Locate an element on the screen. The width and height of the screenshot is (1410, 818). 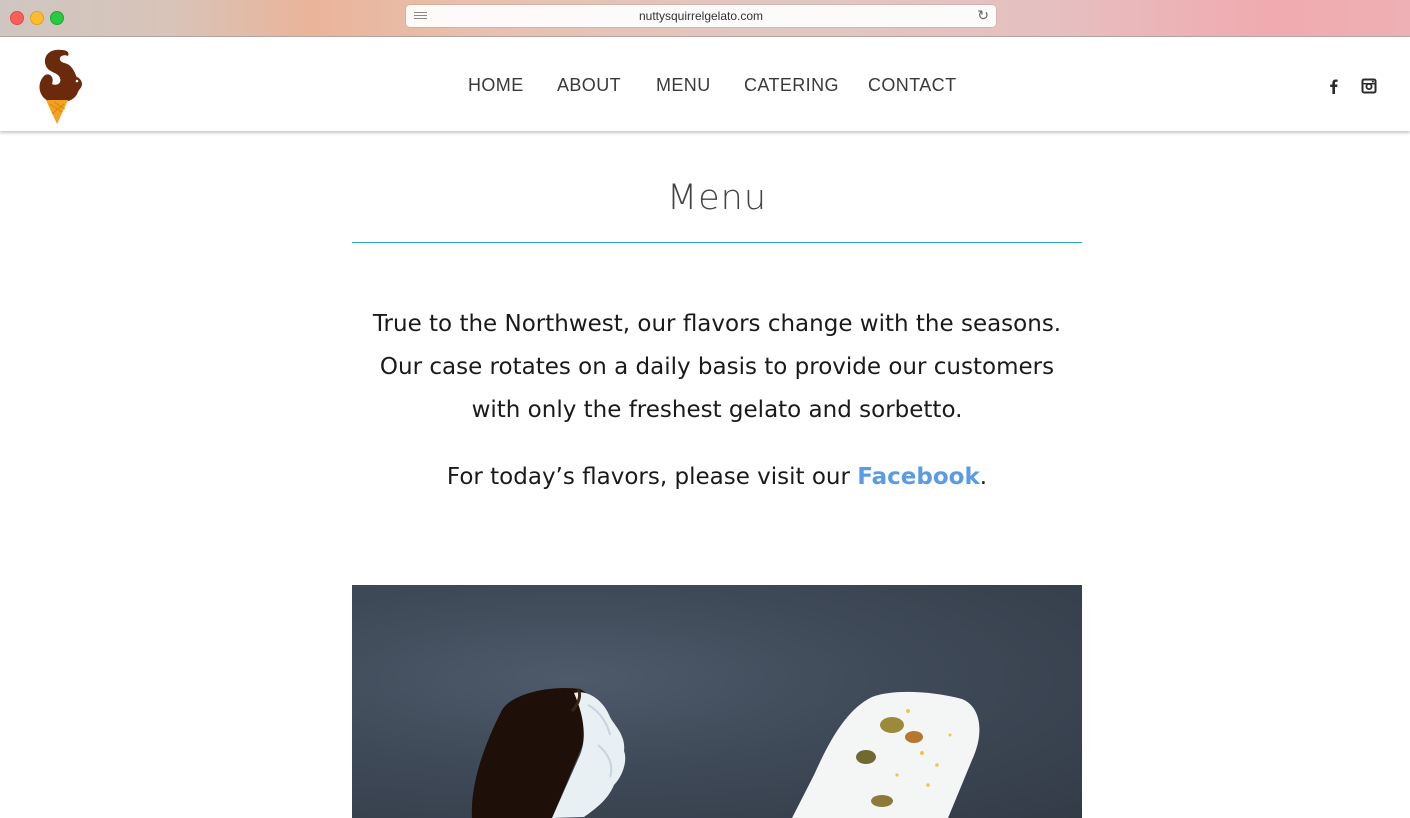
close-window-button is located at coordinates (17, 18).